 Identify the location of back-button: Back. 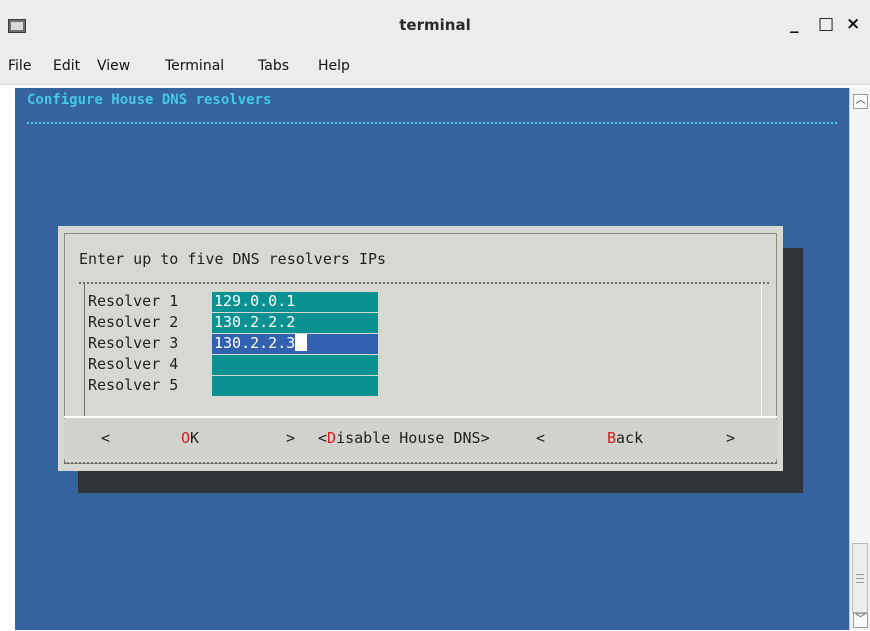
(625, 438).